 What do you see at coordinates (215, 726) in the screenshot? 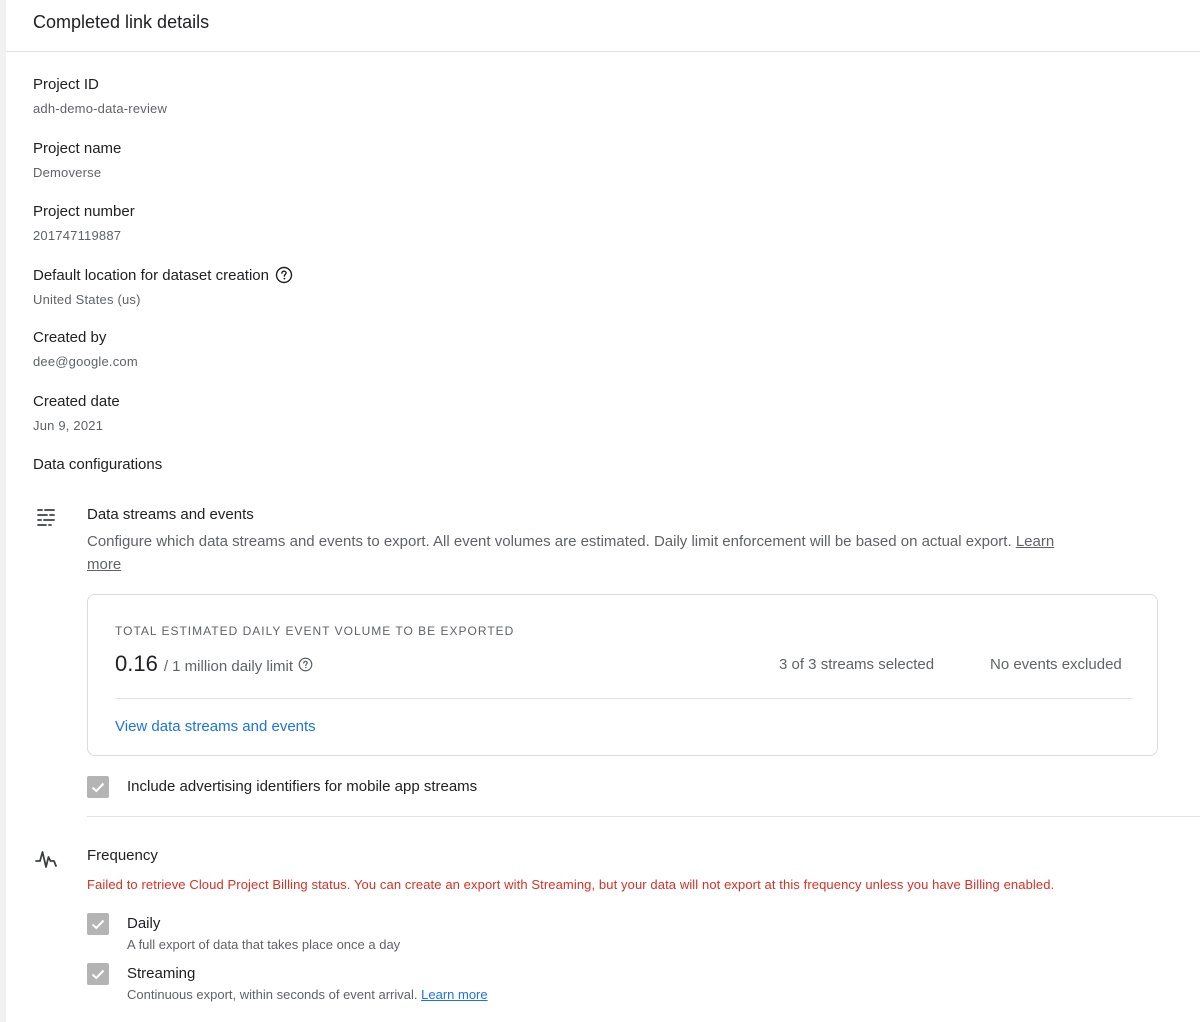
I see `view-data-streams-link: View data streams and events` at bounding box center [215, 726].